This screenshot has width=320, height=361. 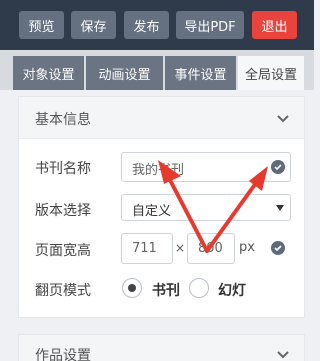 What do you see at coordinates (180, 248) in the screenshot?
I see `times-sign: ×` at bounding box center [180, 248].